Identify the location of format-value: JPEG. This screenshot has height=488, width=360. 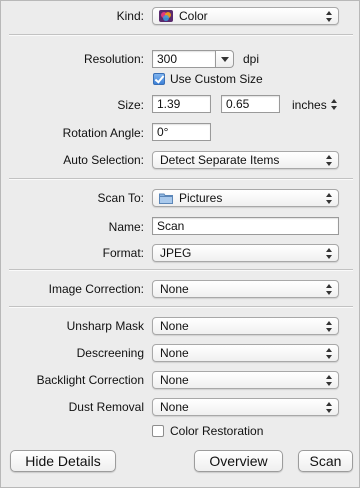
(176, 253).